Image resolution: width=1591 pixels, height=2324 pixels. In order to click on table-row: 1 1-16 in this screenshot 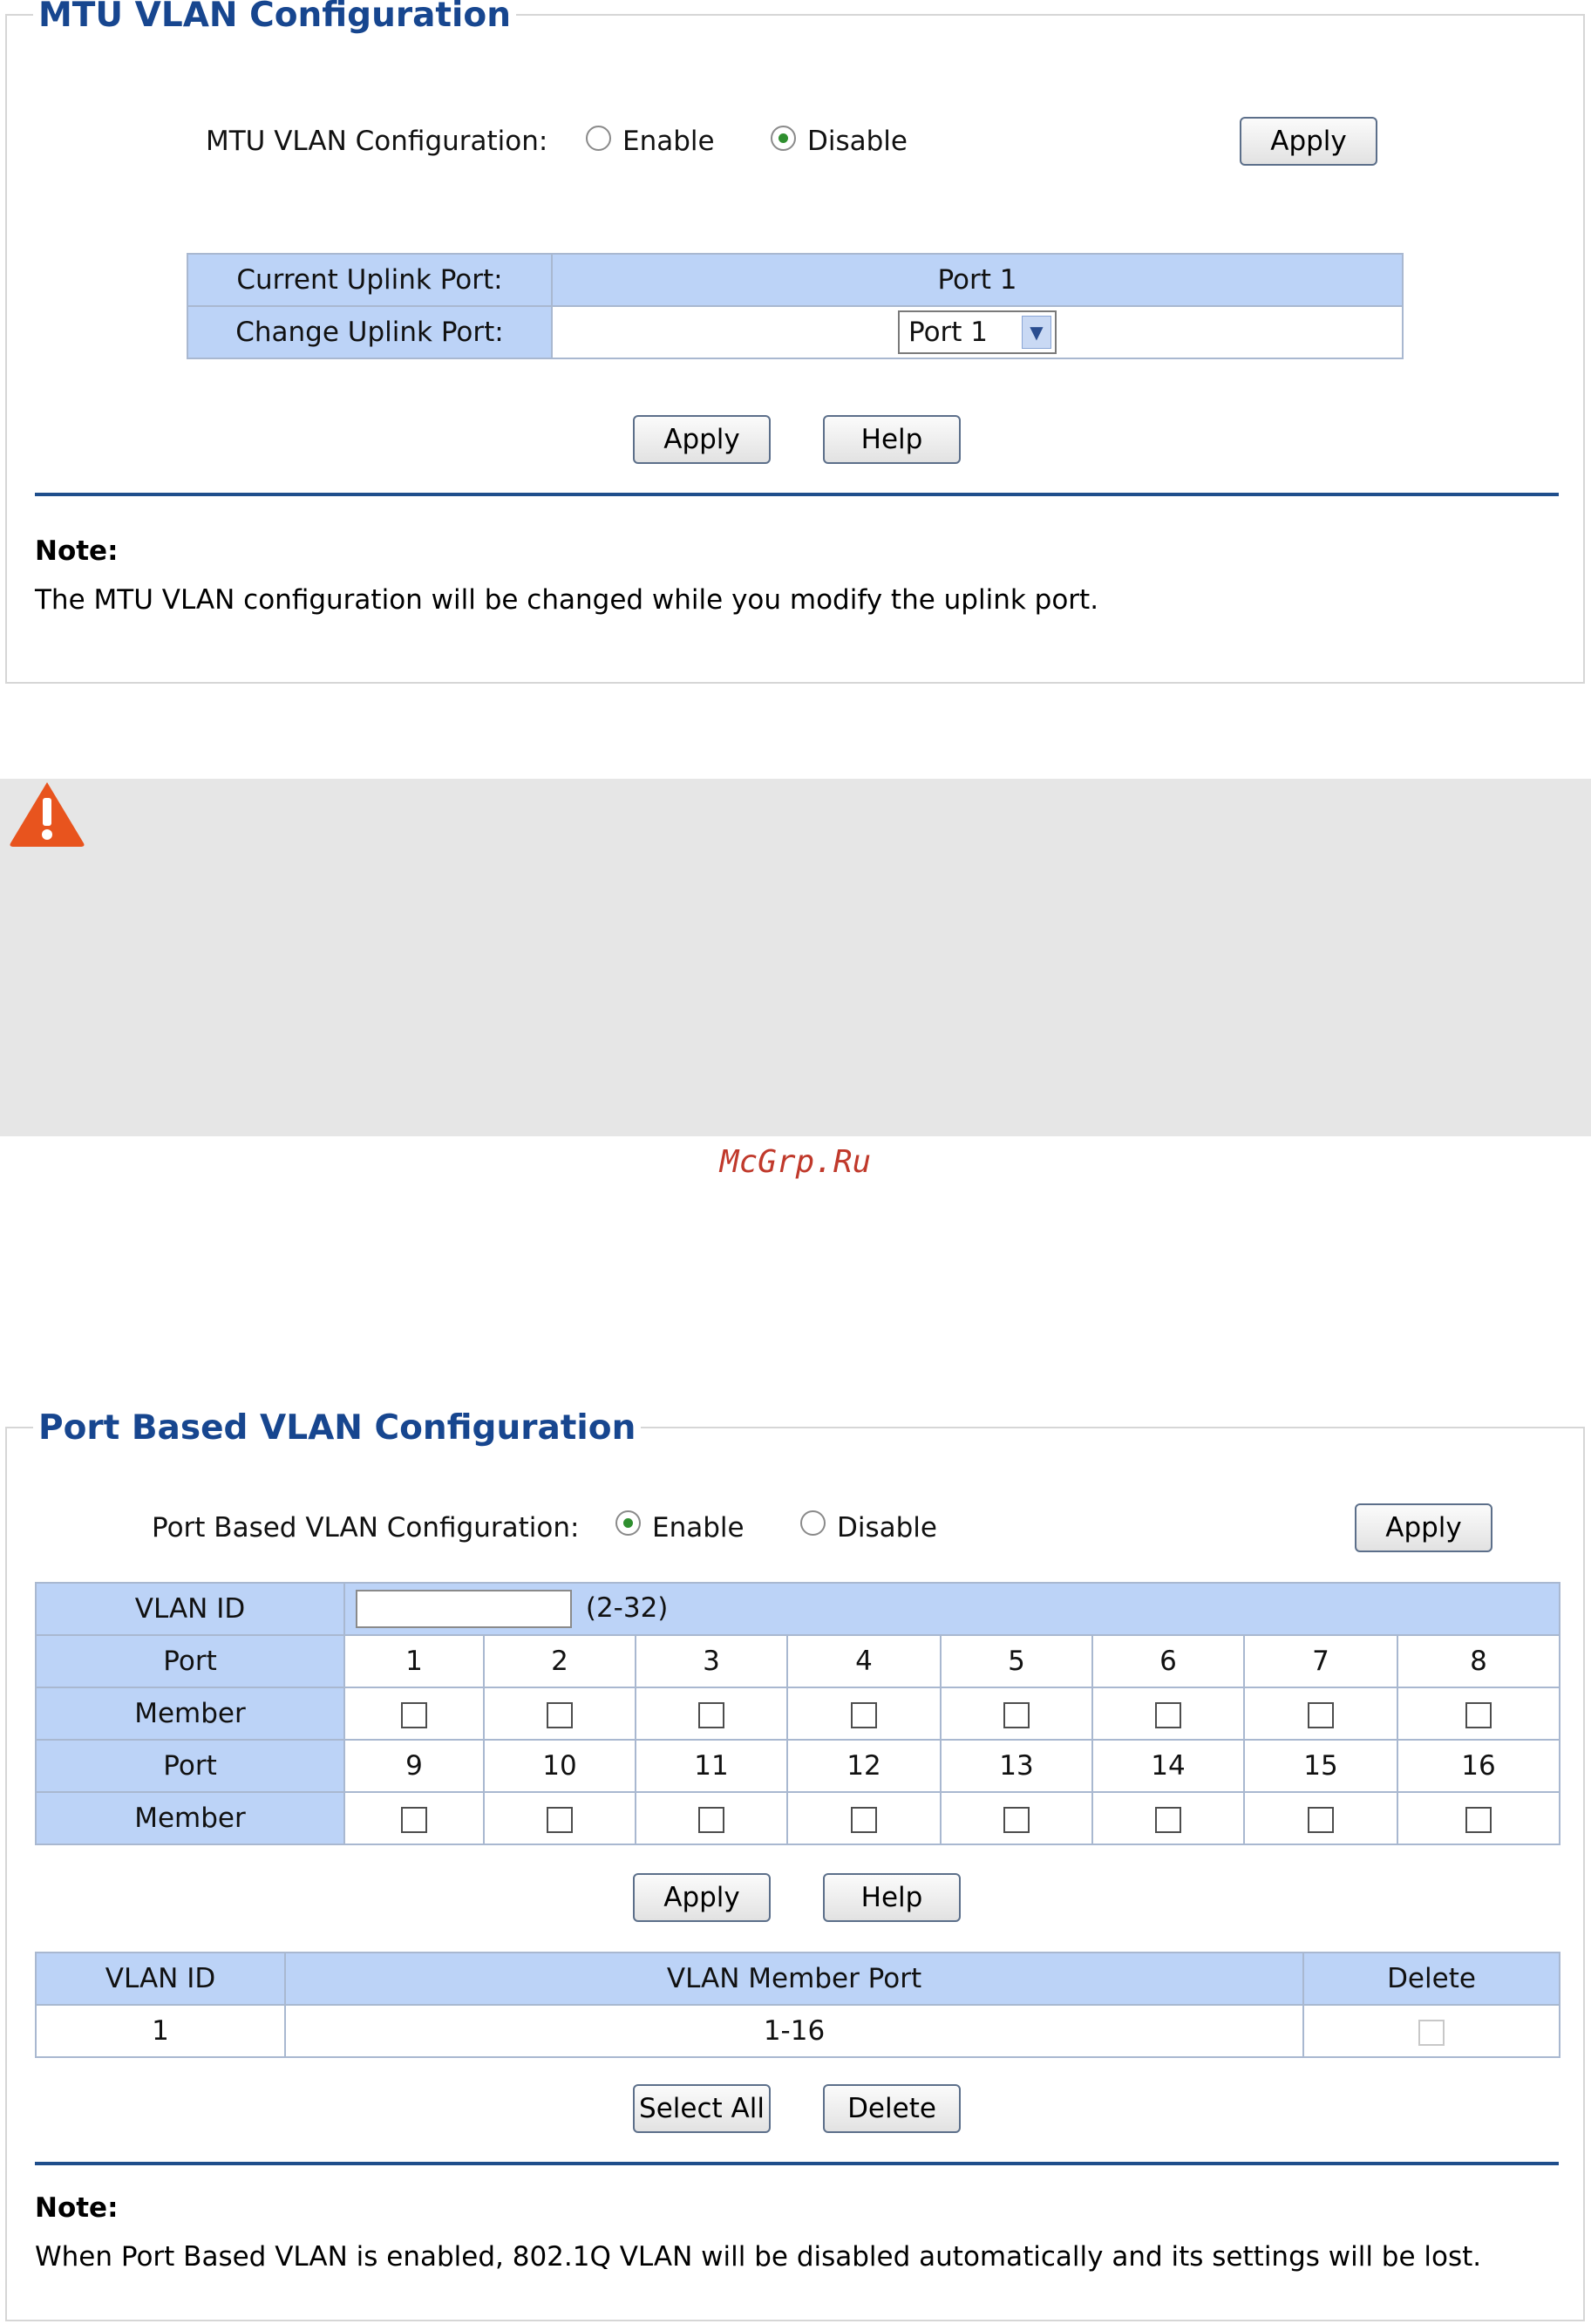, I will do `click(798, 2031)`.